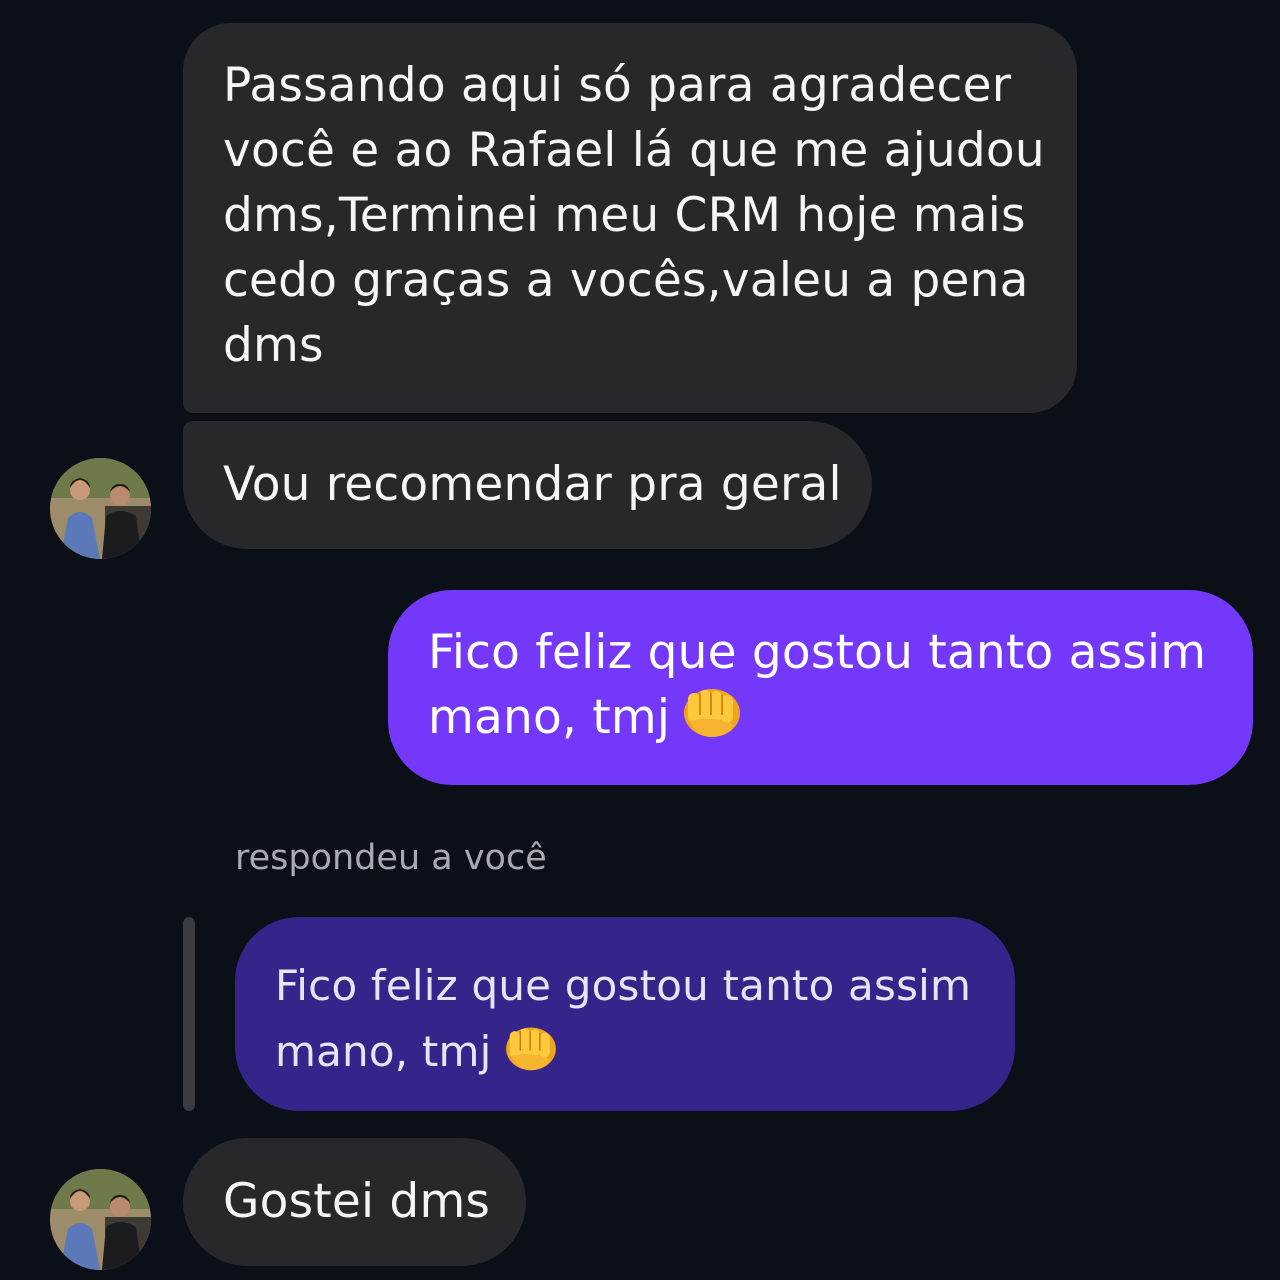  What do you see at coordinates (626, 280) in the screenshot?
I see `message-text-line: cedo graças a vocês,valeu a pena` at bounding box center [626, 280].